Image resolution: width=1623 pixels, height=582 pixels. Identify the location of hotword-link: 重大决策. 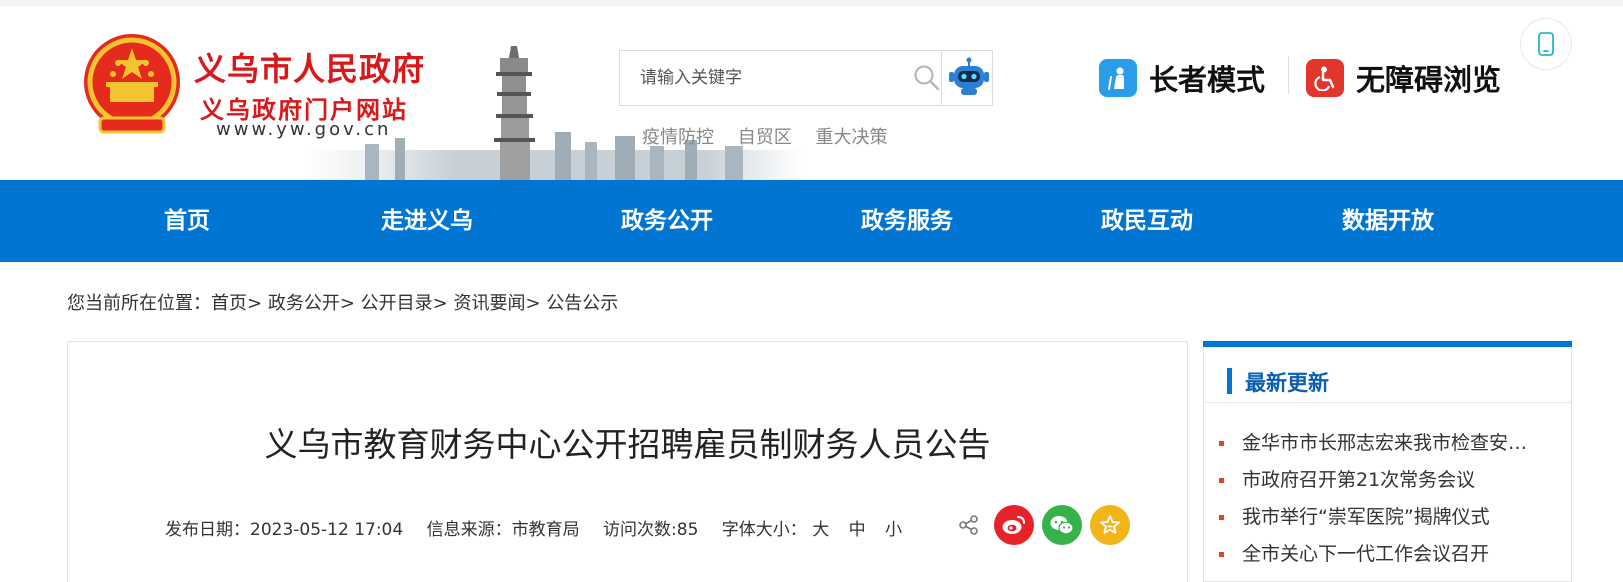
(851, 137).